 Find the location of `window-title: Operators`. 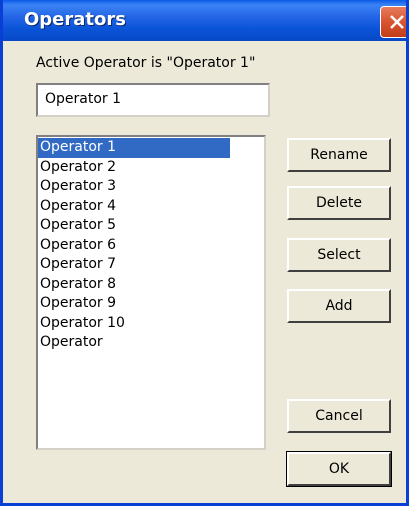

window-title: Operators is located at coordinates (75, 19).